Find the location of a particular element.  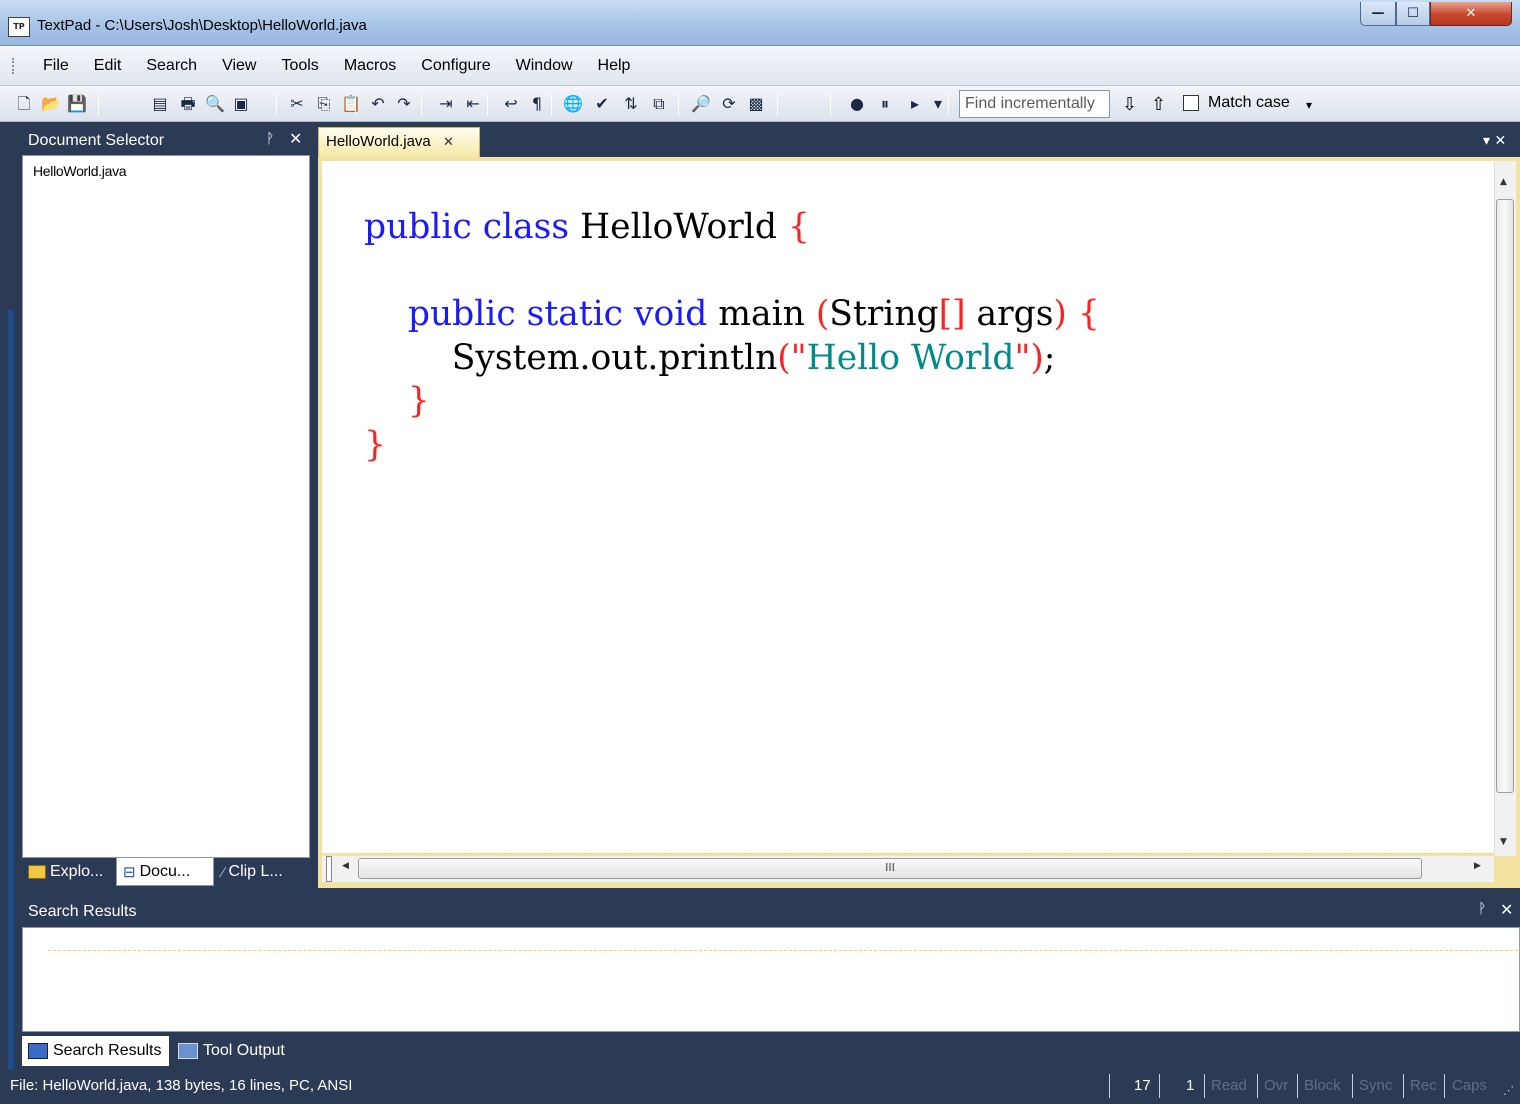

menu-grip is located at coordinates (13, 66).